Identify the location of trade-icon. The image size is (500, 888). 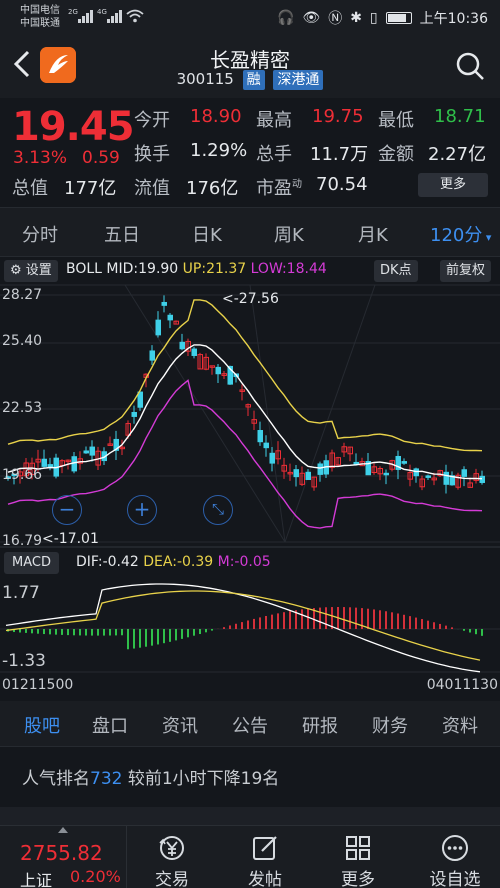
(171, 848).